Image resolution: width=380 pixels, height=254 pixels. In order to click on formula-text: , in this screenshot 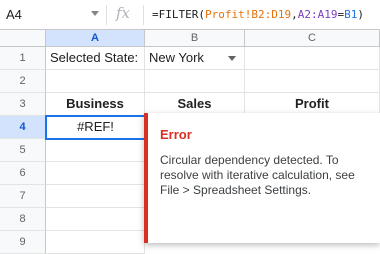, I will do `click(294, 14)`.